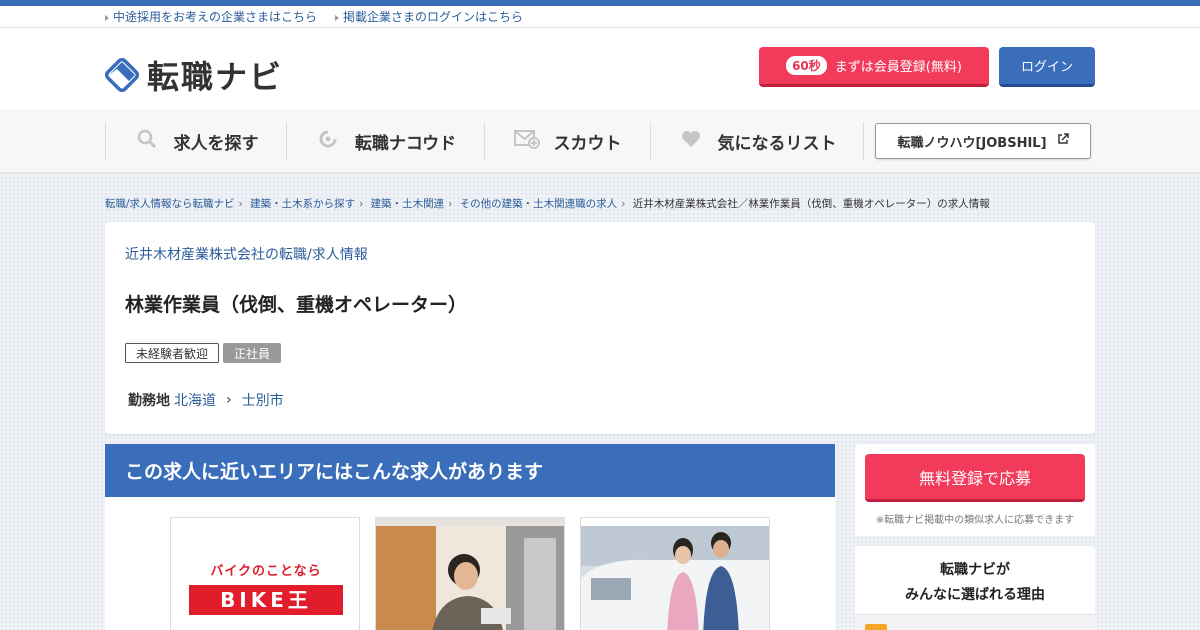 Image resolution: width=1200 pixels, height=630 pixels. I want to click on nakoudo-icon, so click(328, 141).